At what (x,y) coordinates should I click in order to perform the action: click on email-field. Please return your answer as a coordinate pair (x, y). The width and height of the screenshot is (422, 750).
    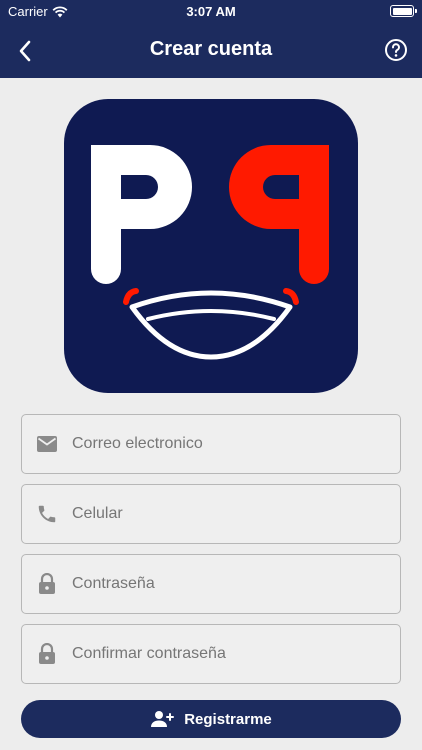
    Looking at the image, I should click on (211, 444).